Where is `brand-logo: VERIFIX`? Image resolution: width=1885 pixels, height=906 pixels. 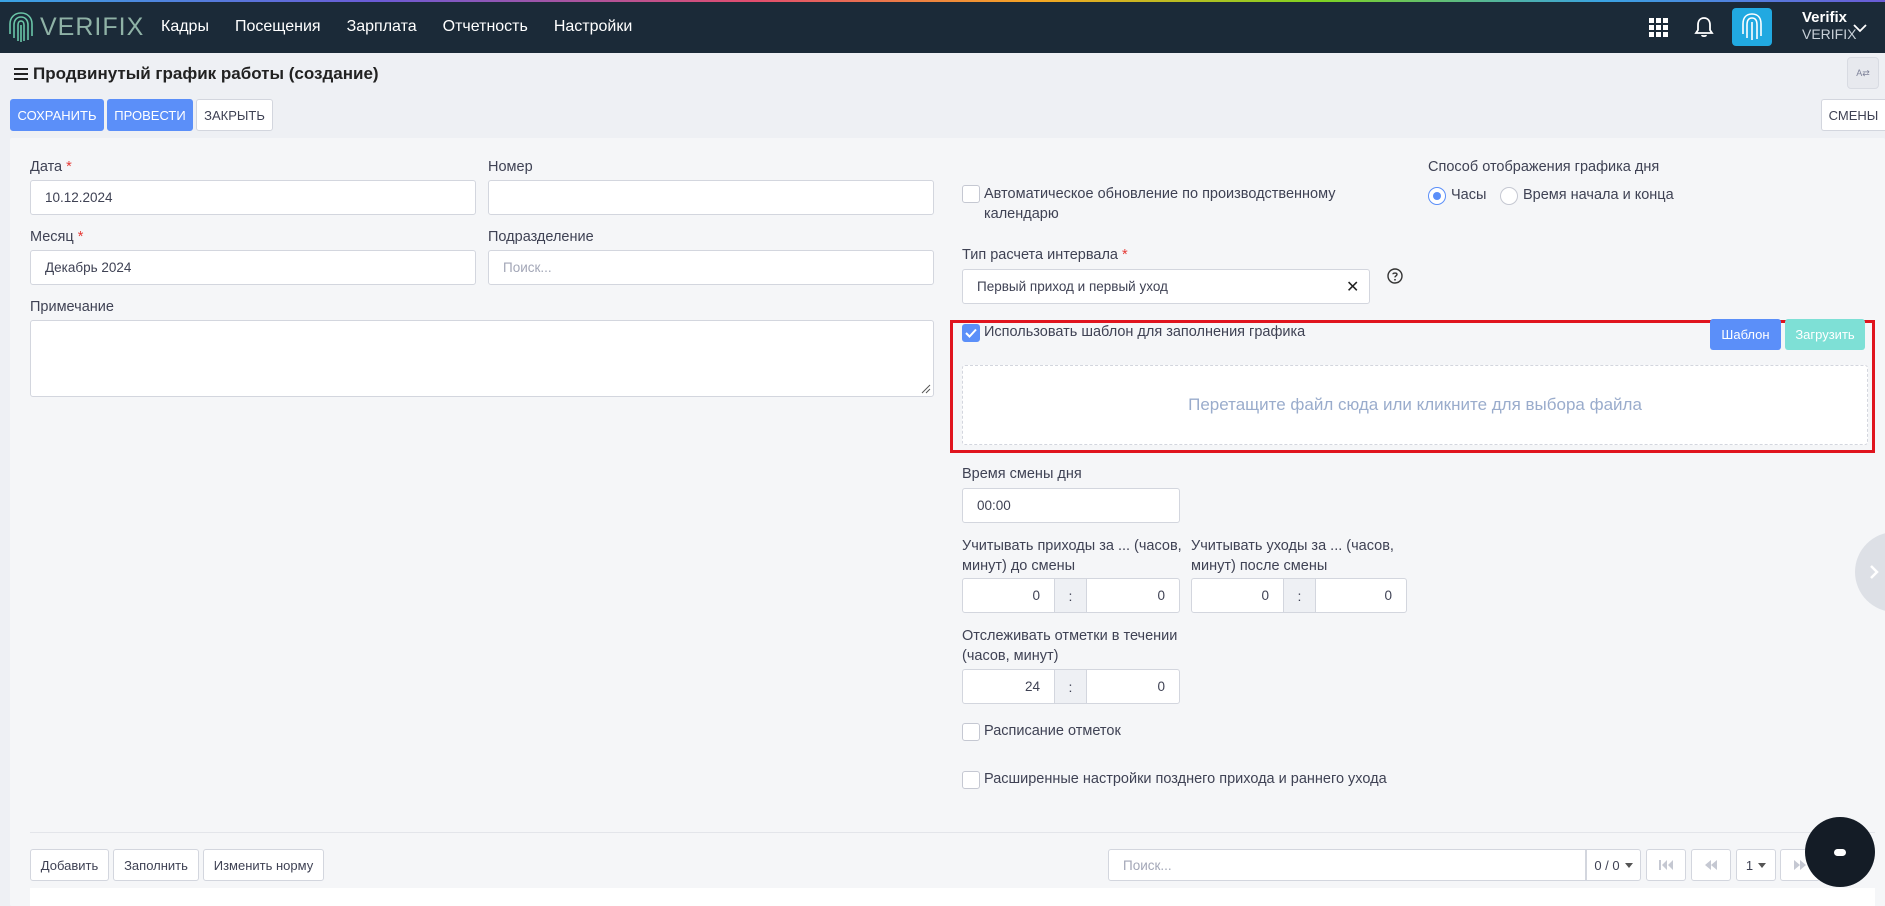 brand-logo: VERIFIX is located at coordinates (76, 27).